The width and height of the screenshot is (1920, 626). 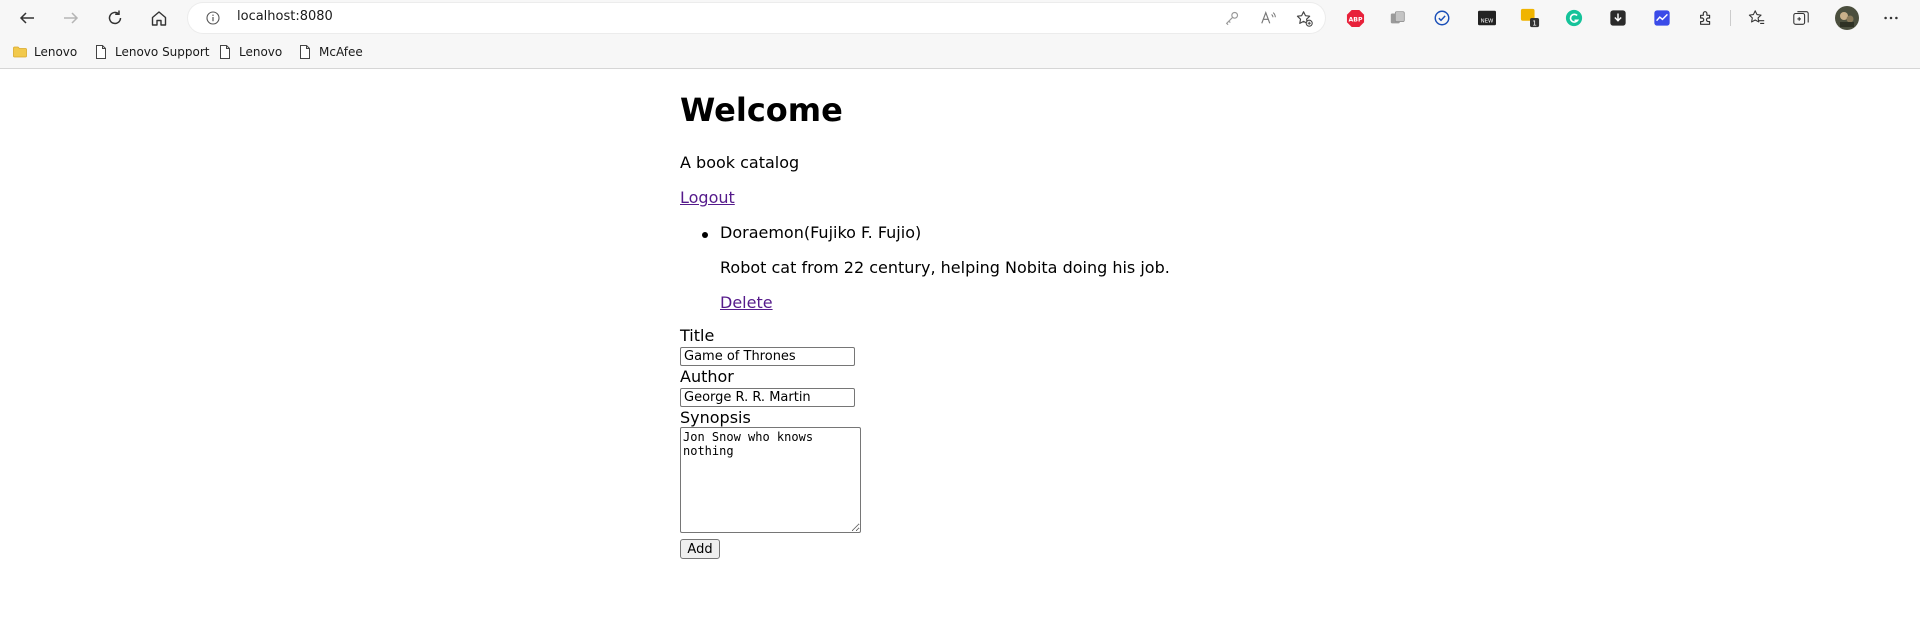 What do you see at coordinates (1487, 18) in the screenshot?
I see `news-ext-icon: NEW` at bounding box center [1487, 18].